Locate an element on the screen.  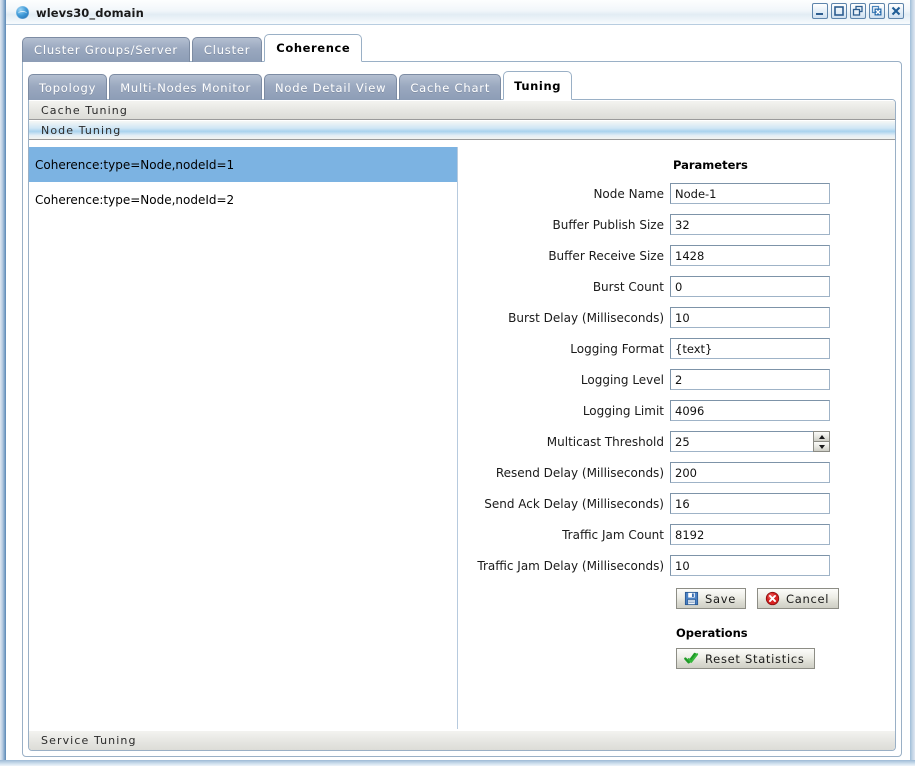
tab-coherence: Coherence is located at coordinates (313, 48).